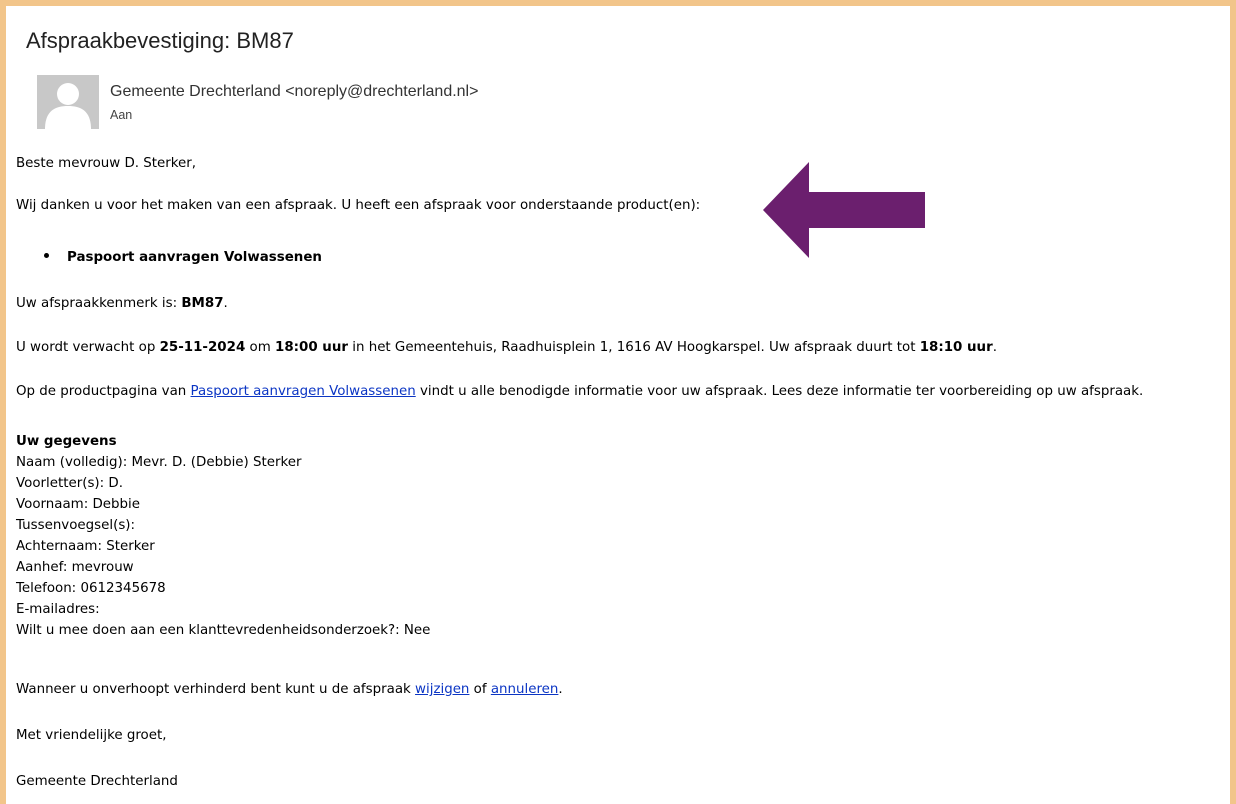  I want to click on appointment-date: 25-11-2024, so click(202, 347).